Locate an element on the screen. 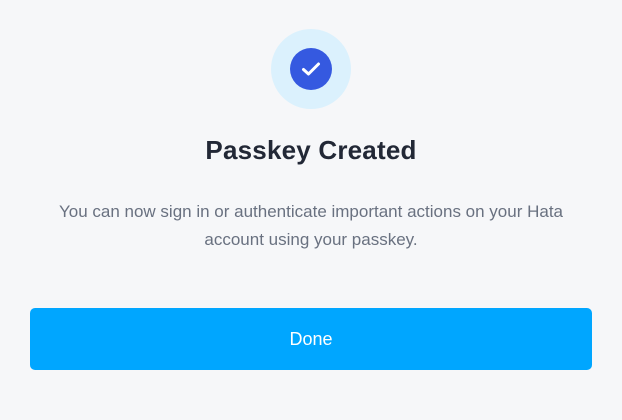 The width and height of the screenshot is (622, 420). check-icon is located at coordinates (311, 69).